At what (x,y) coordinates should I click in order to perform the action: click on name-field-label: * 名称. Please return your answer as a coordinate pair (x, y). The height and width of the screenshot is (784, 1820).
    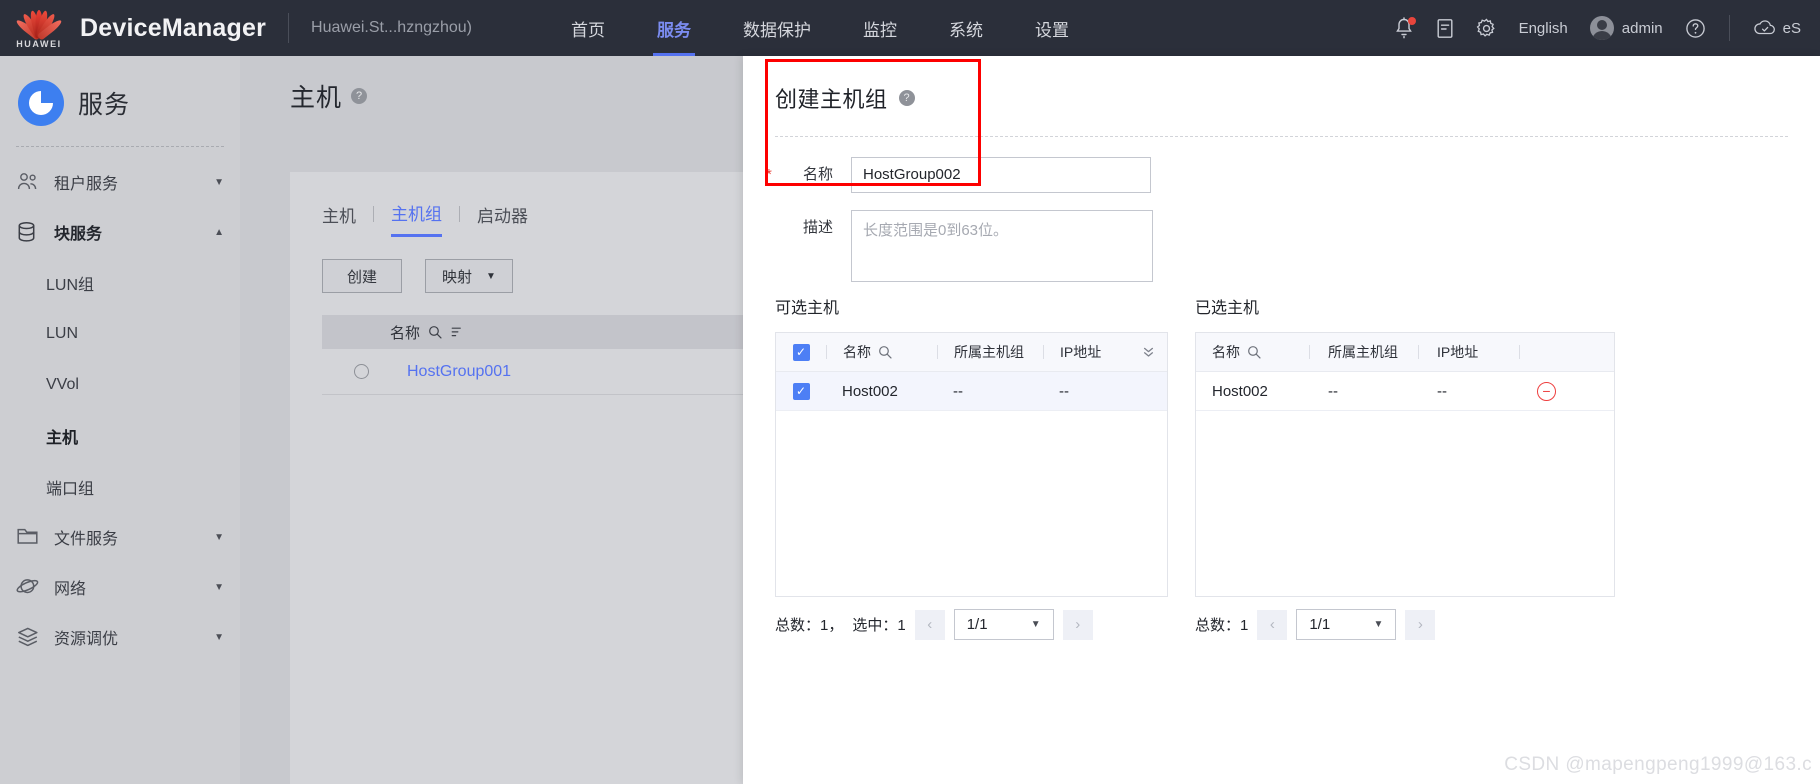
    Looking at the image, I should click on (799, 175).